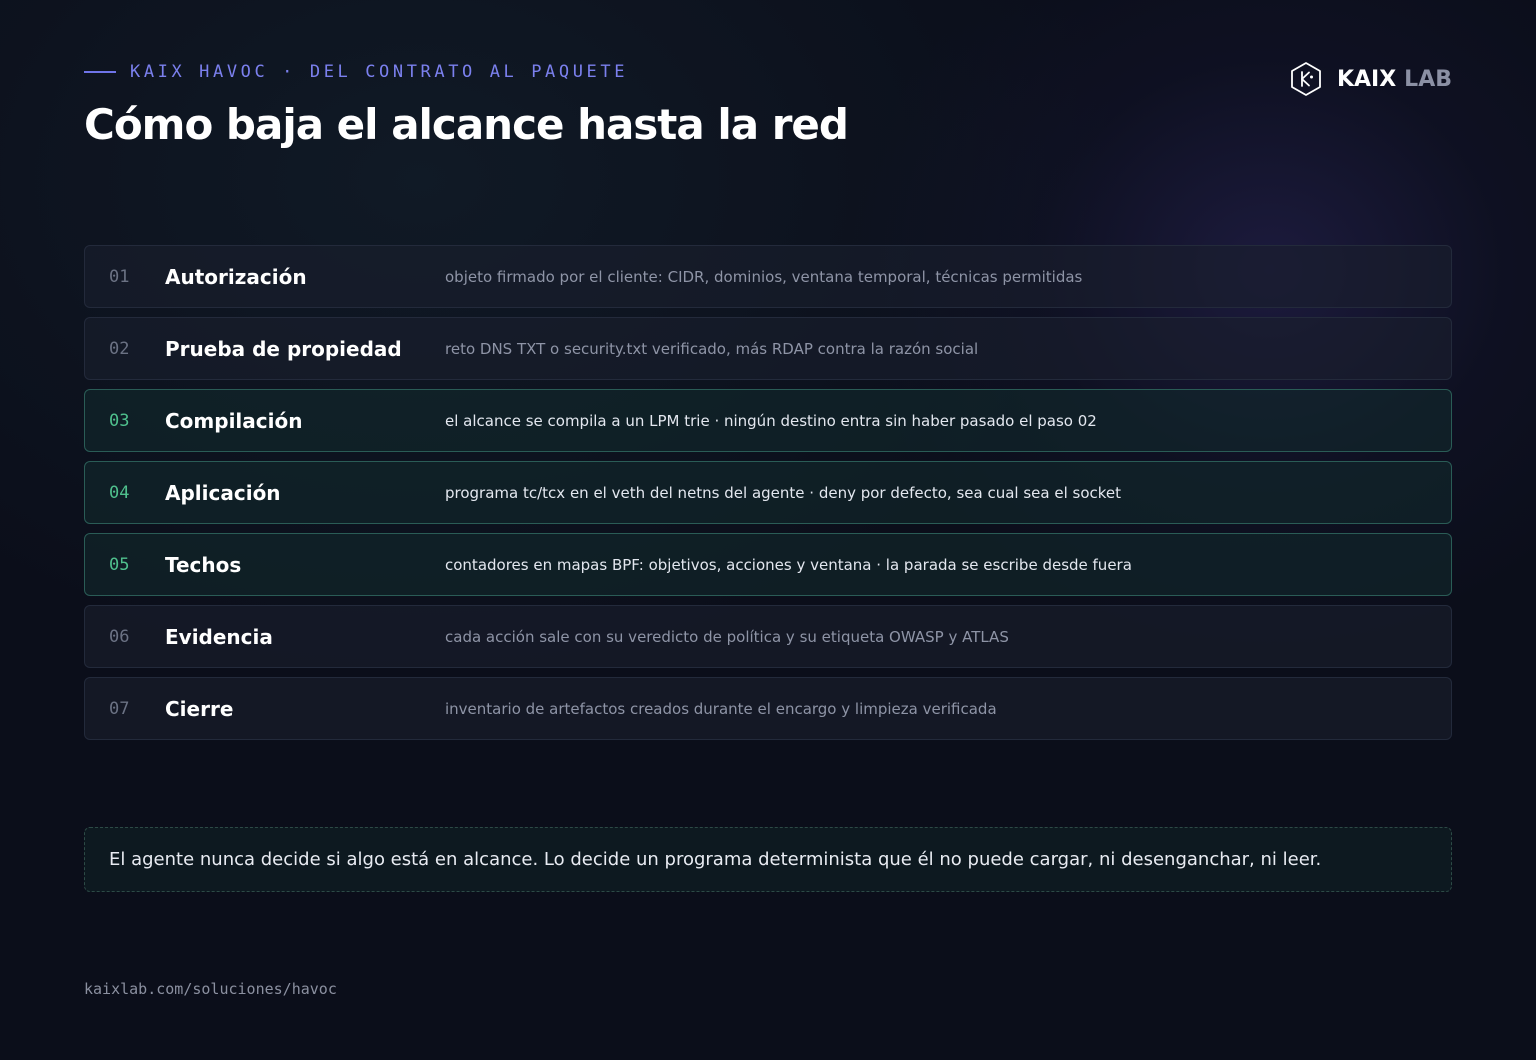 The height and width of the screenshot is (1060, 1536). I want to click on step-title: Autorización, so click(236, 276).